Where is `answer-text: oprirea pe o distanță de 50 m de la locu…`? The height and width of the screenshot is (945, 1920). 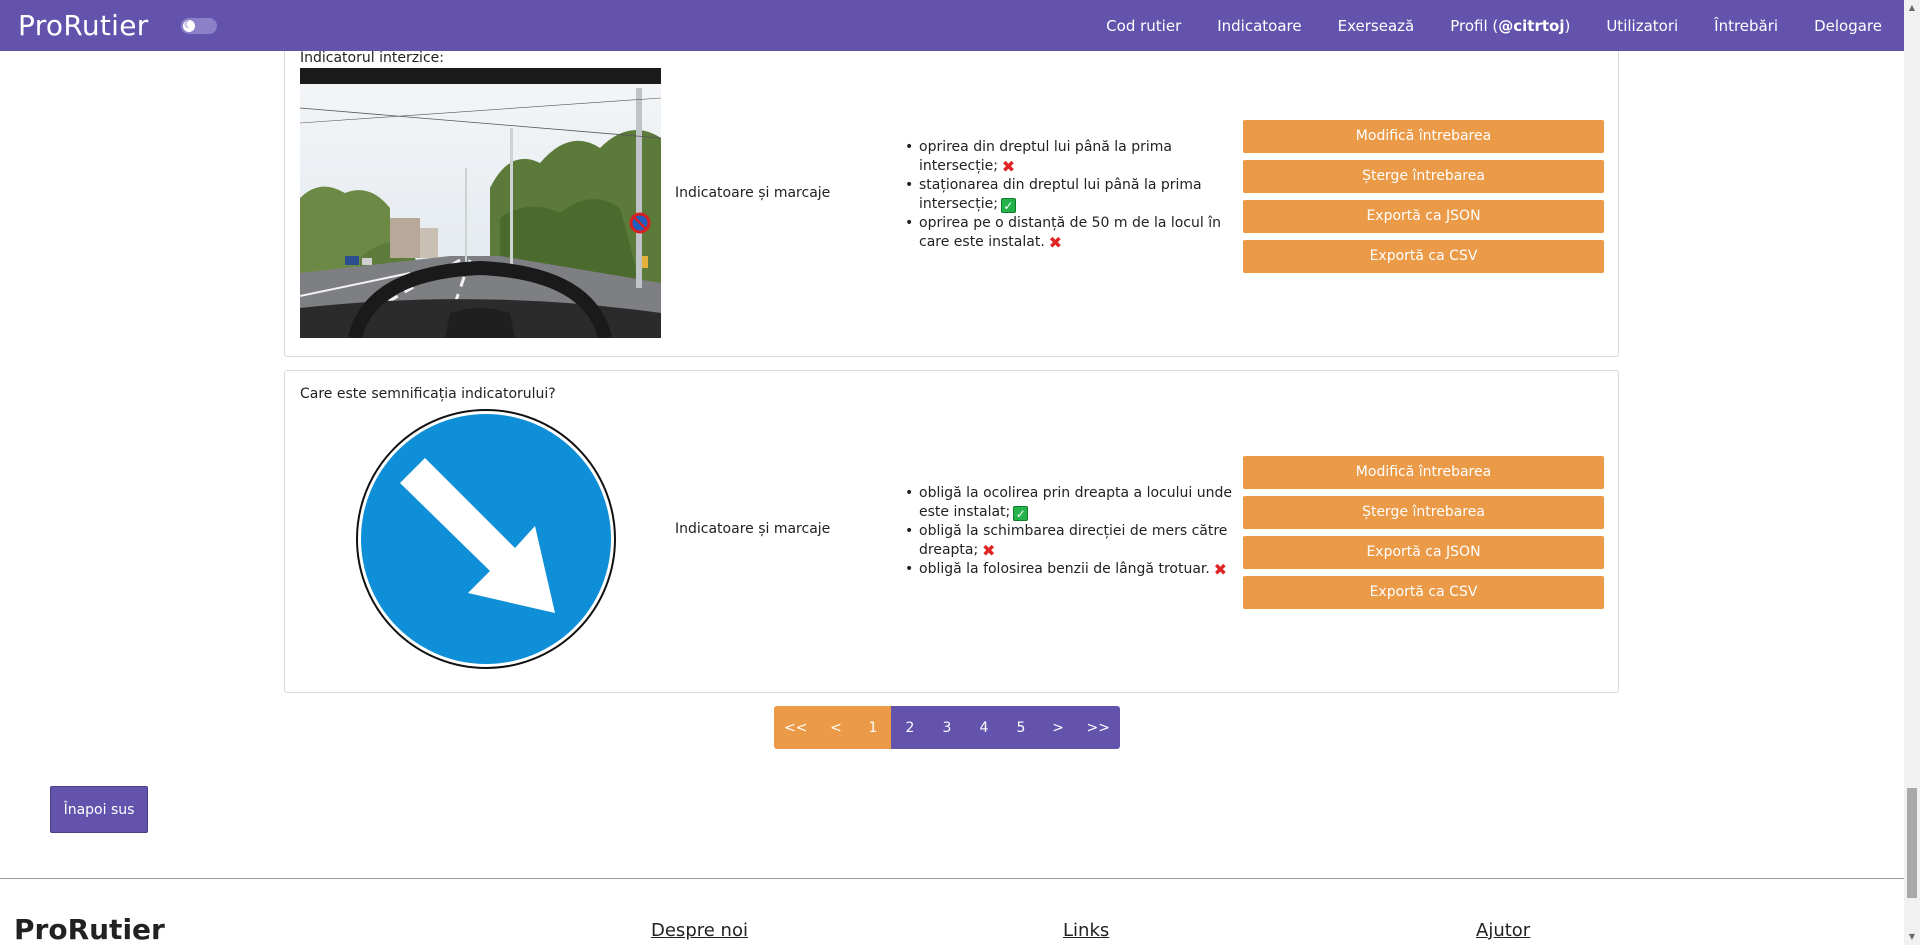 answer-text: oprirea pe o distanță de 50 m de la locu… is located at coordinates (1070, 232).